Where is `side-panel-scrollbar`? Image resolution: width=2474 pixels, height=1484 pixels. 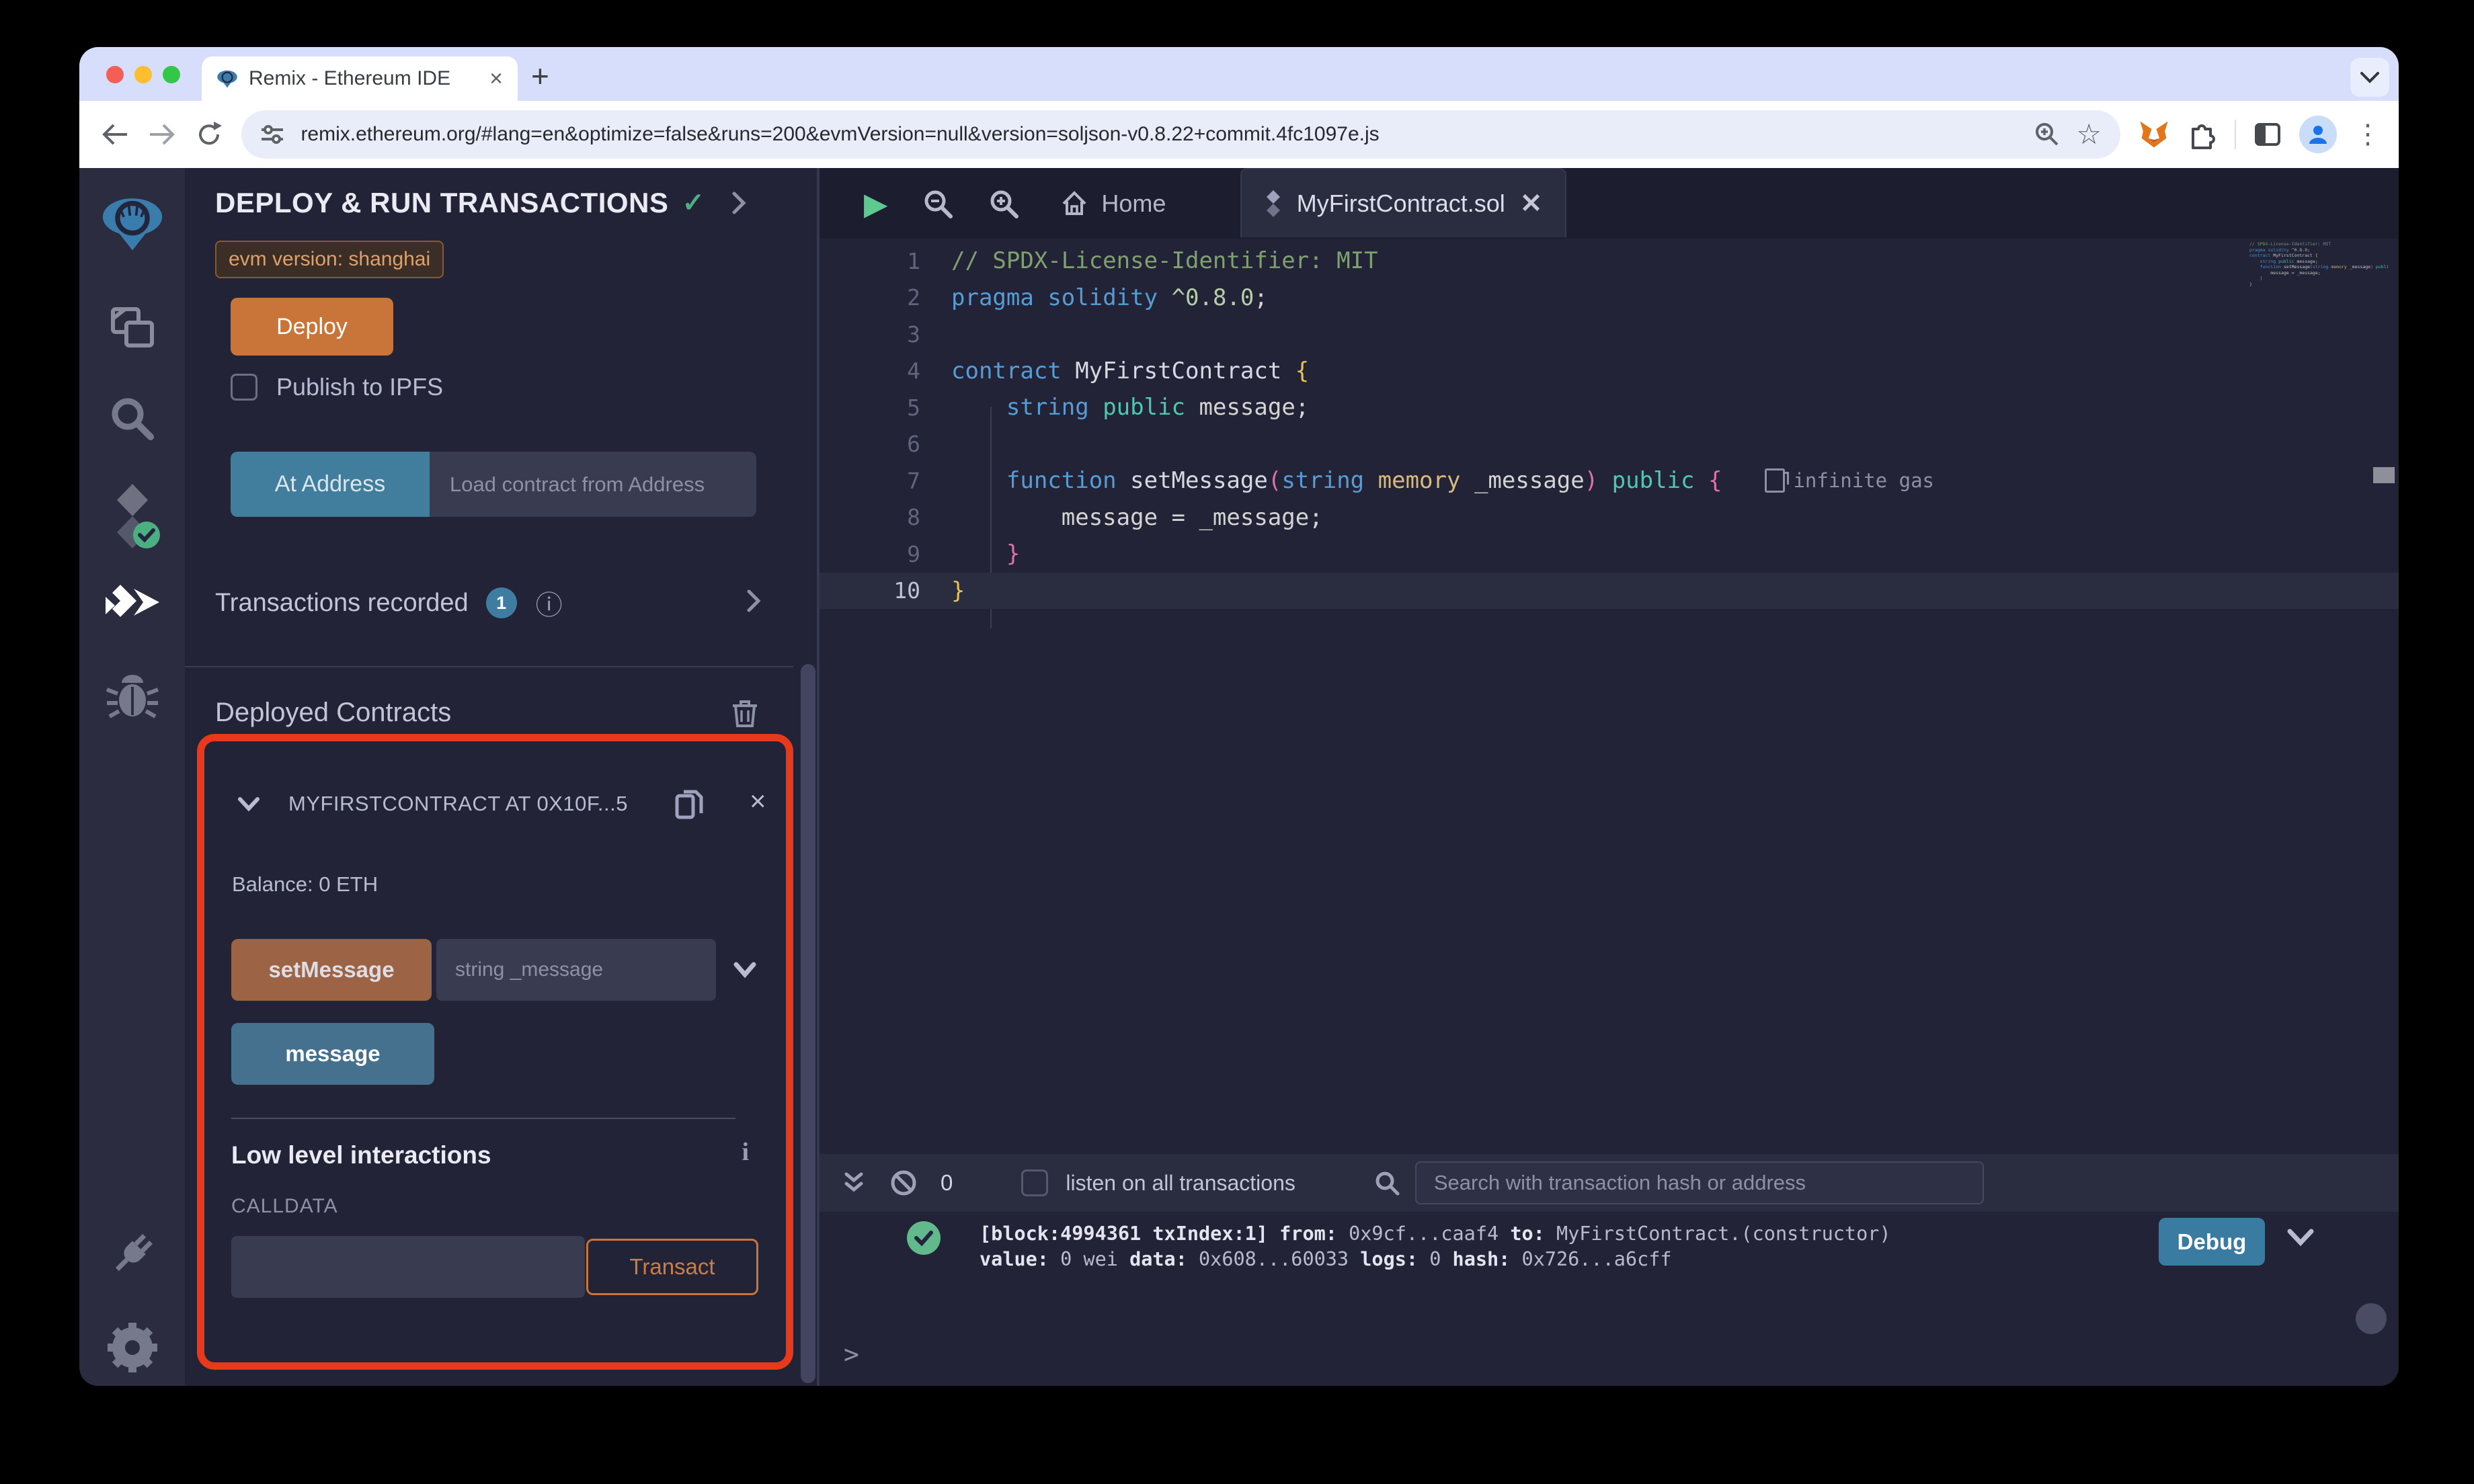
side-panel-scrollbar is located at coordinates (808, 1023).